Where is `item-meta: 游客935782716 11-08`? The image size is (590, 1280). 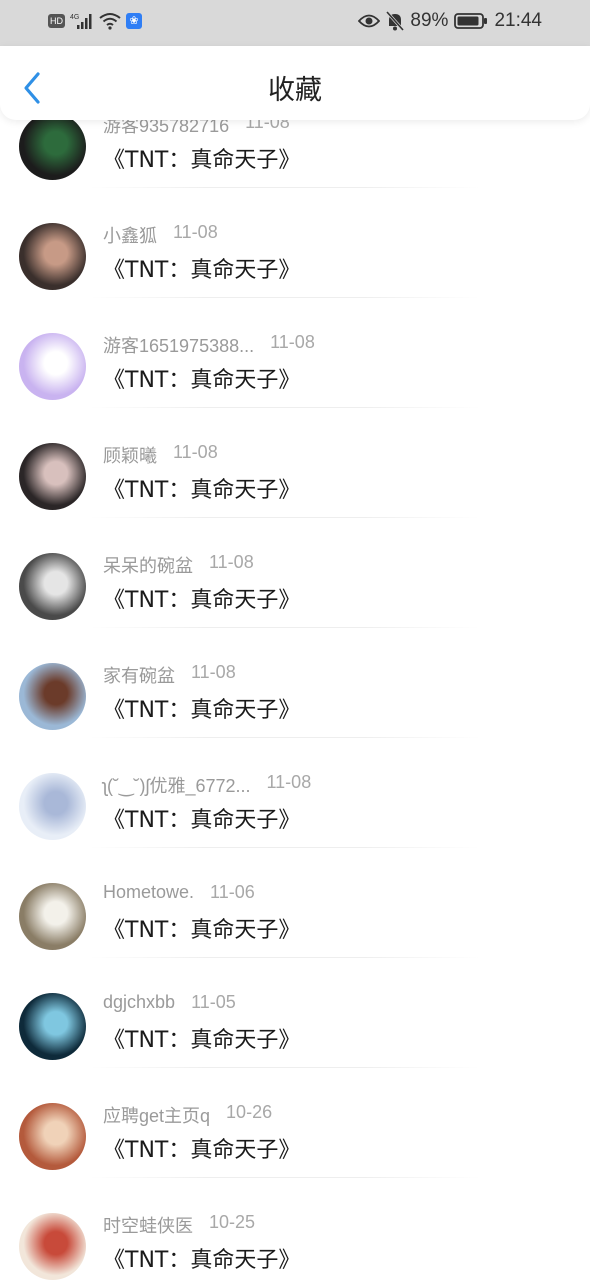 item-meta: 游客935782716 11-08 is located at coordinates (196, 129).